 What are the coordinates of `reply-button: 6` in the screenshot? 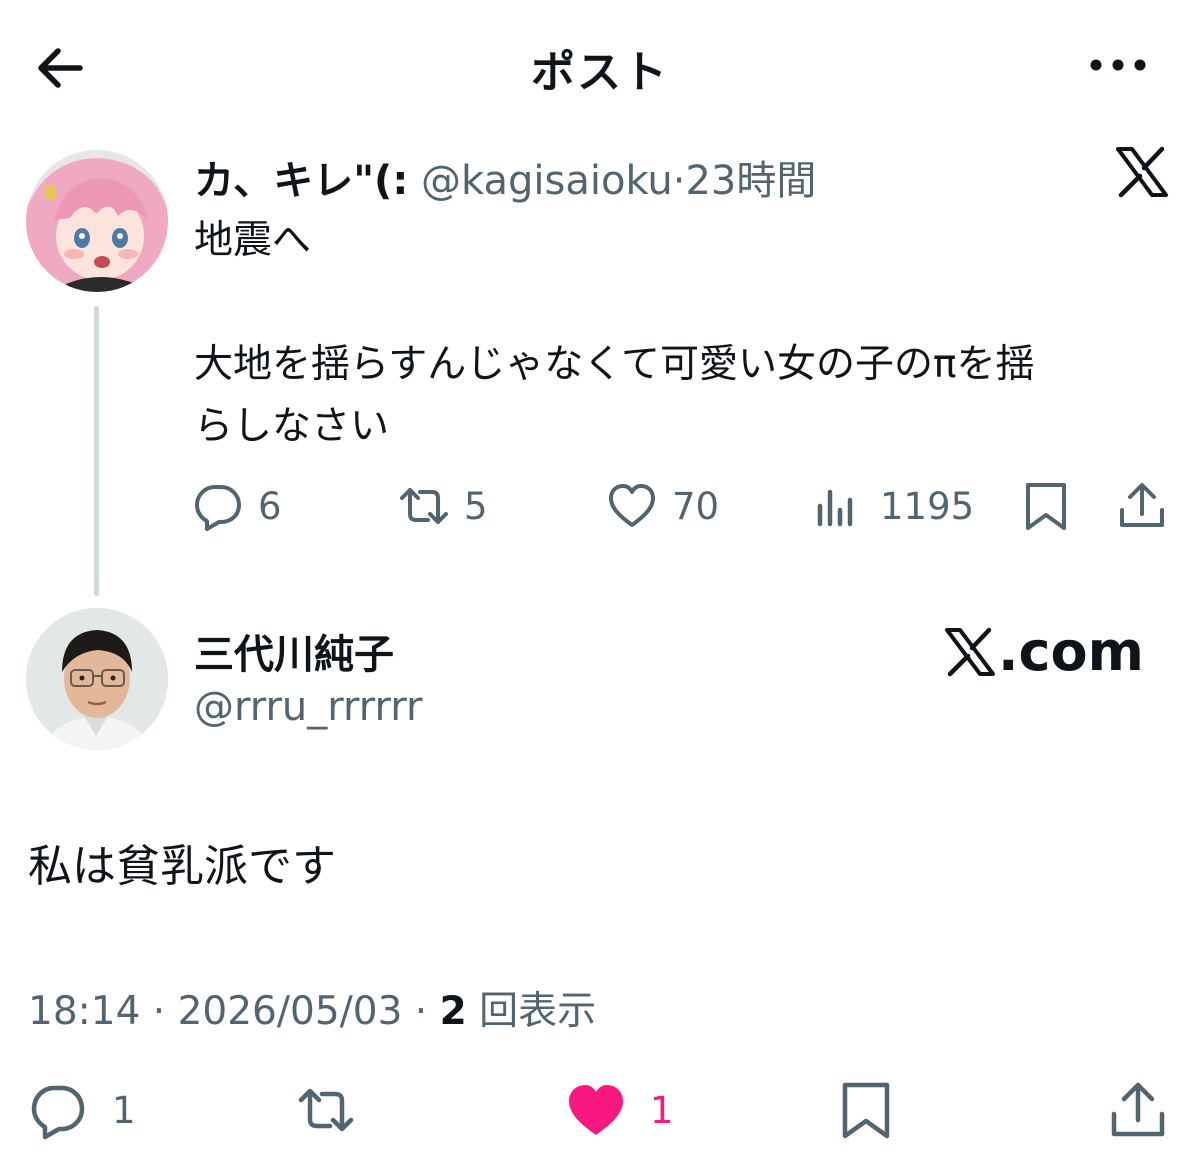 It's located at (237, 506).